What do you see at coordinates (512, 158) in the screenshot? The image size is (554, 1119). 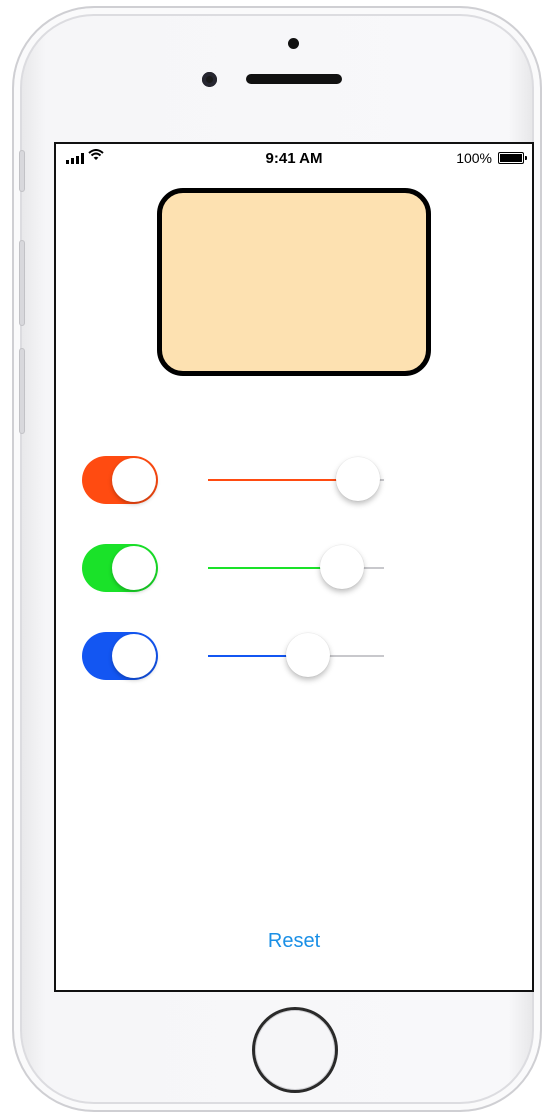 I see `battery-icon` at bounding box center [512, 158].